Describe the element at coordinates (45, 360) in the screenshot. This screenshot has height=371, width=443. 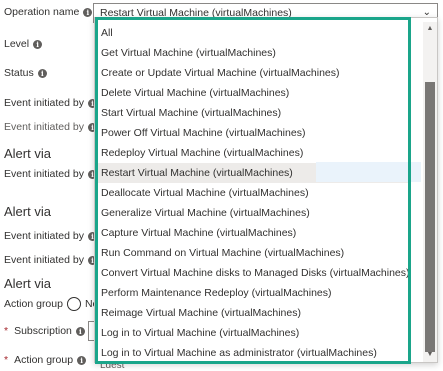
I see `action-group-label: * Action group i` at that location.